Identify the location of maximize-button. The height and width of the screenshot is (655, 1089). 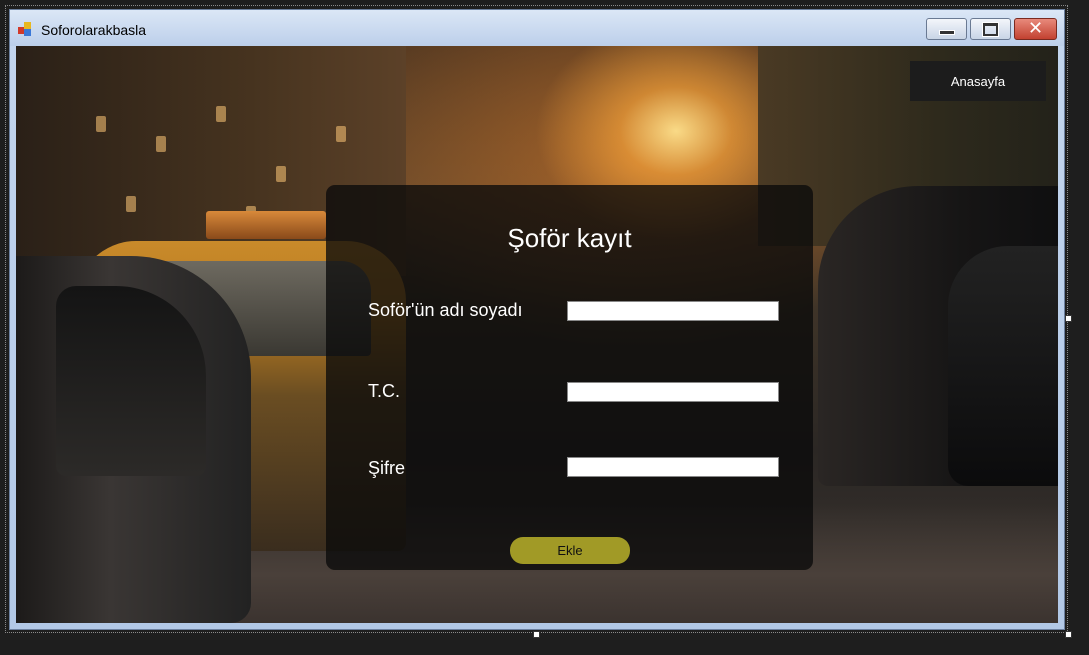
(990, 29).